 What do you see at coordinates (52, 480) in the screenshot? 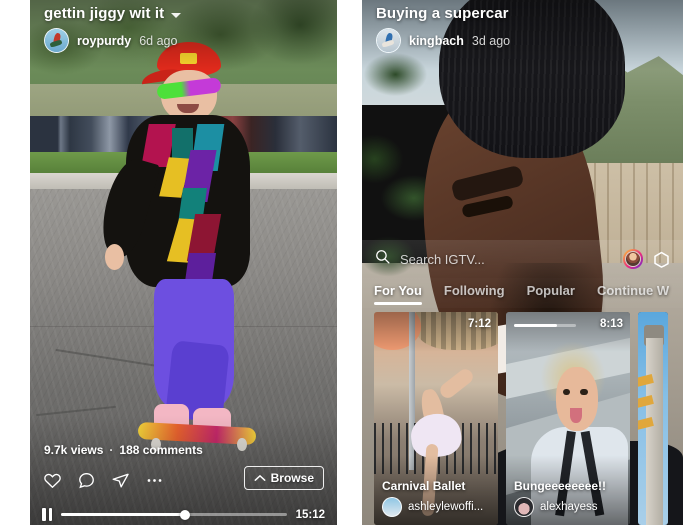
I see `like-icon` at bounding box center [52, 480].